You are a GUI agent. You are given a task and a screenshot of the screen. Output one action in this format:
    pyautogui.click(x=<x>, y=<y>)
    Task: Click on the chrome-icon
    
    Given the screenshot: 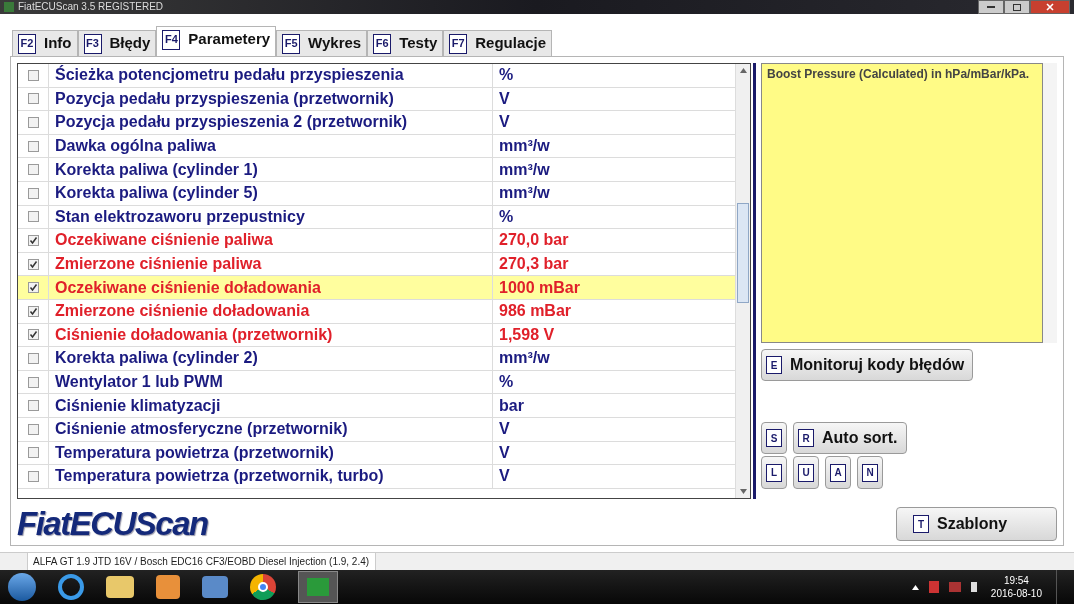 What is the action you would take?
    pyautogui.click(x=263, y=587)
    